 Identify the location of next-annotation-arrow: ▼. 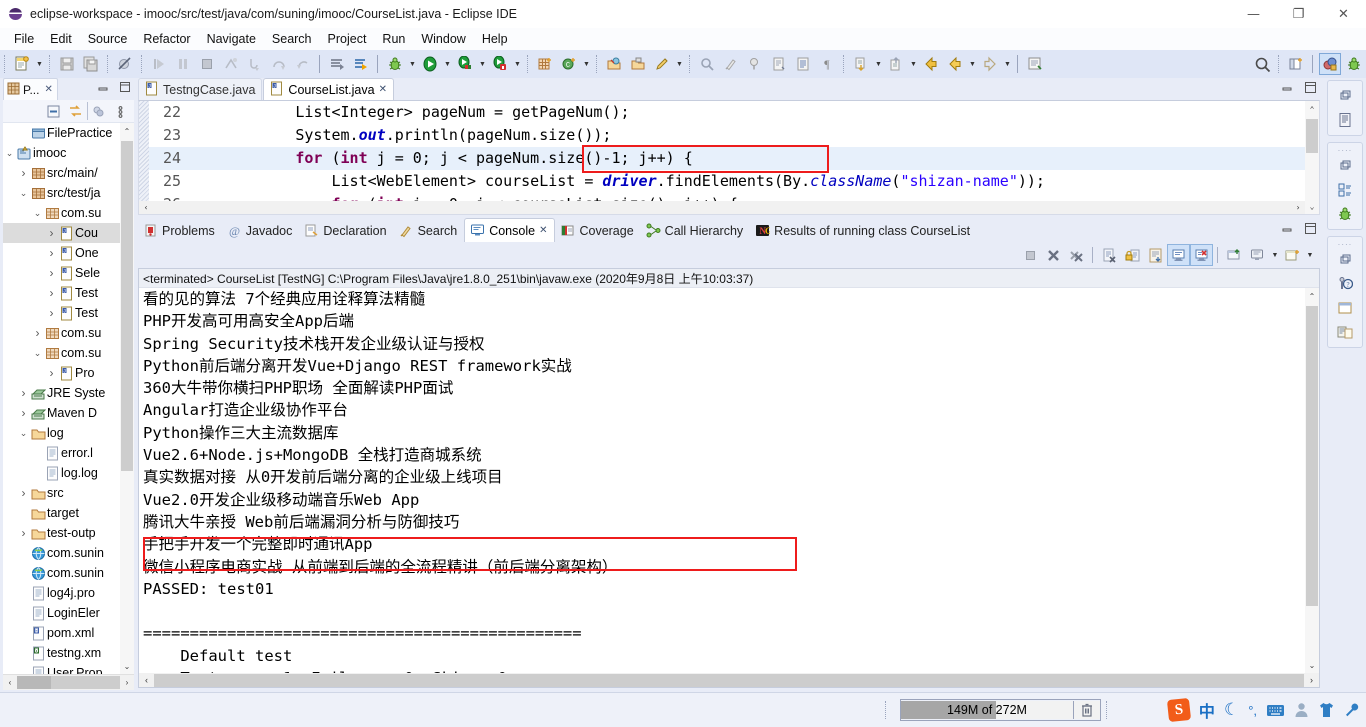
(878, 64).